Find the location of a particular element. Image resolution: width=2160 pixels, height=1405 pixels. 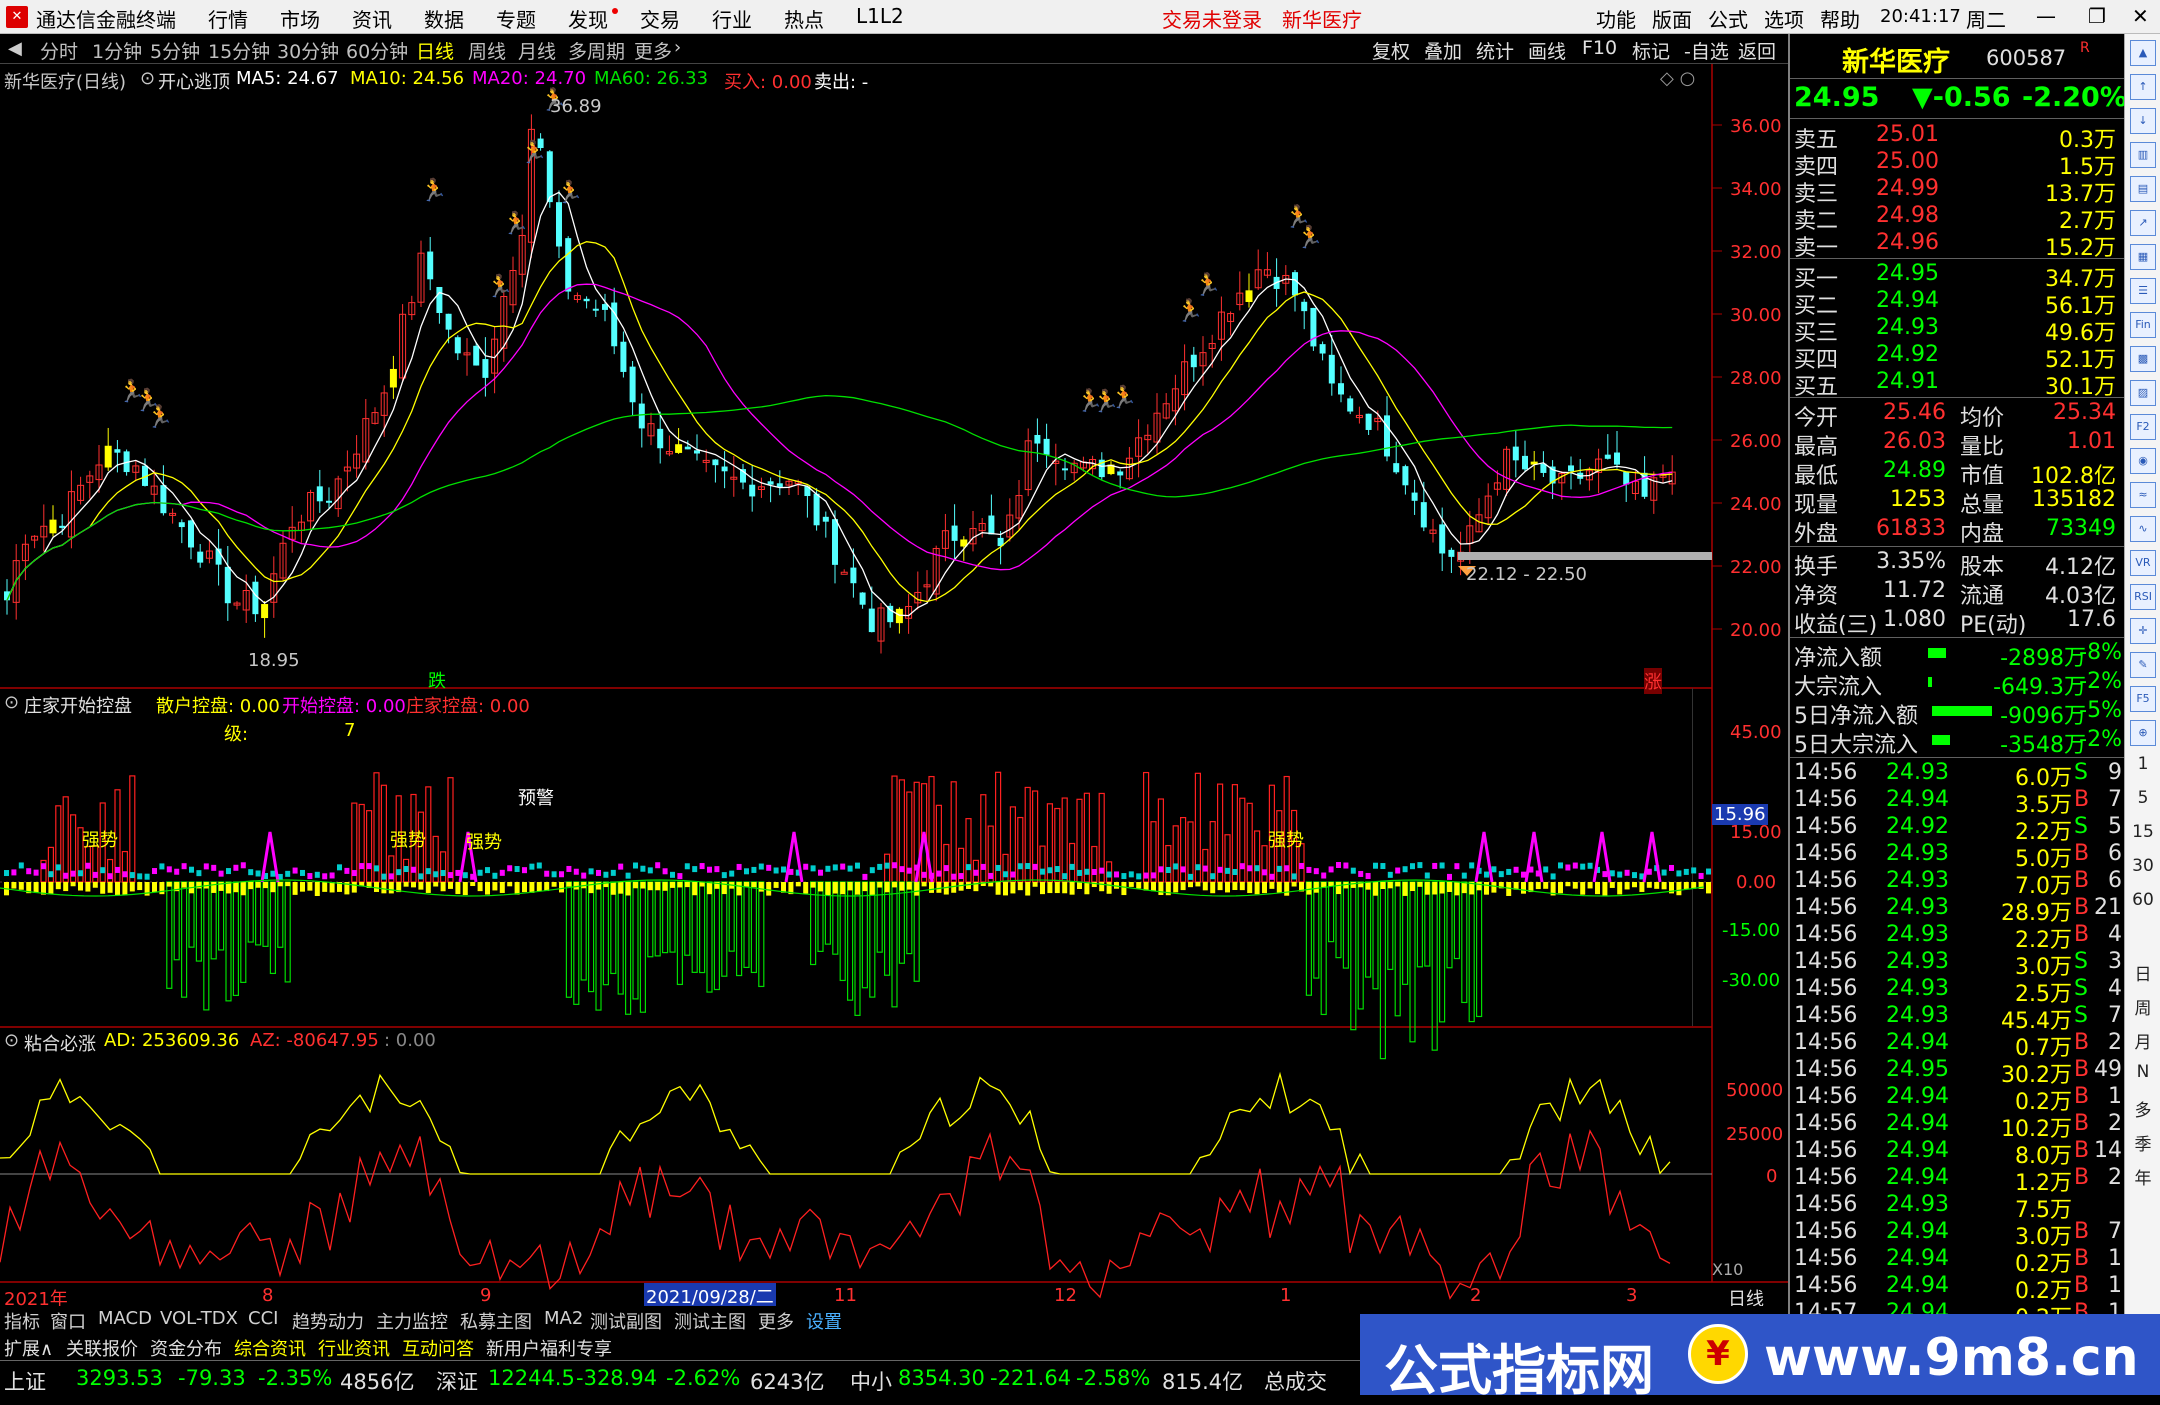

menu-item-l1l2: L1L2 is located at coordinates (880, 16).